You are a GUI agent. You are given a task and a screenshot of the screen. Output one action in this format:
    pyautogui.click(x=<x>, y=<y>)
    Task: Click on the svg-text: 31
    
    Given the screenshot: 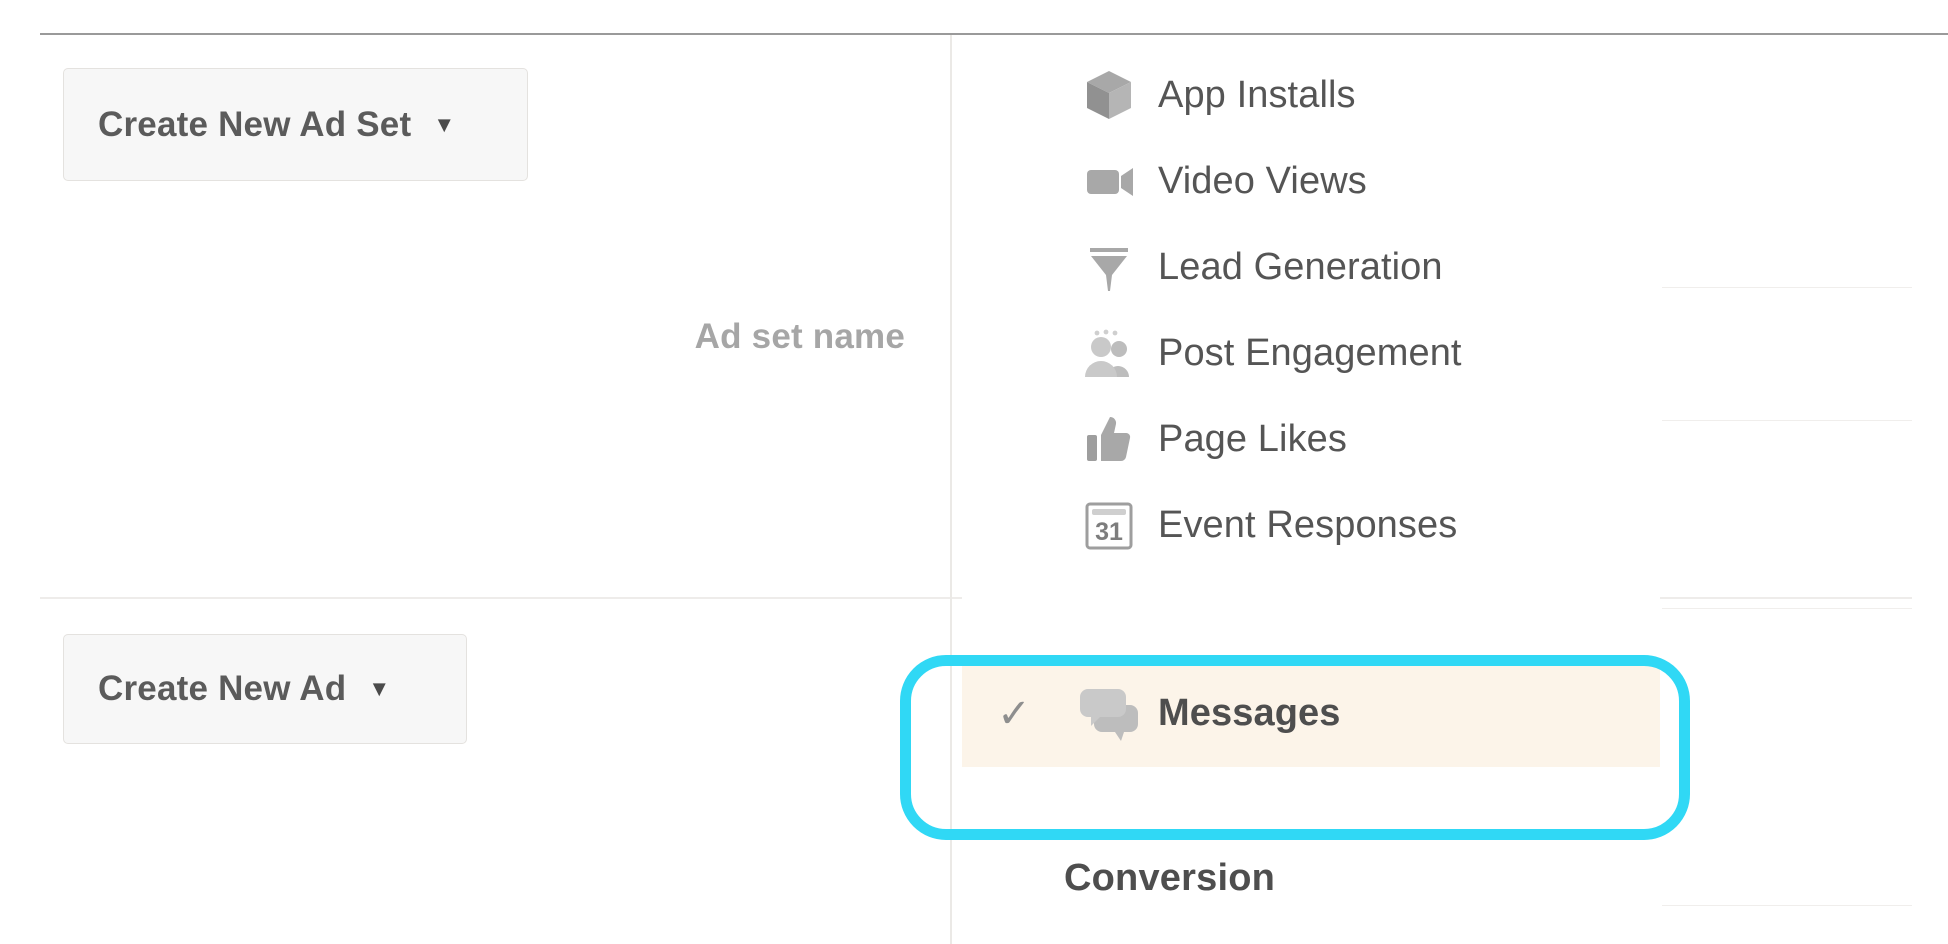 What is the action you would take?
    pyautogui.click(x=1109, y=532)
    